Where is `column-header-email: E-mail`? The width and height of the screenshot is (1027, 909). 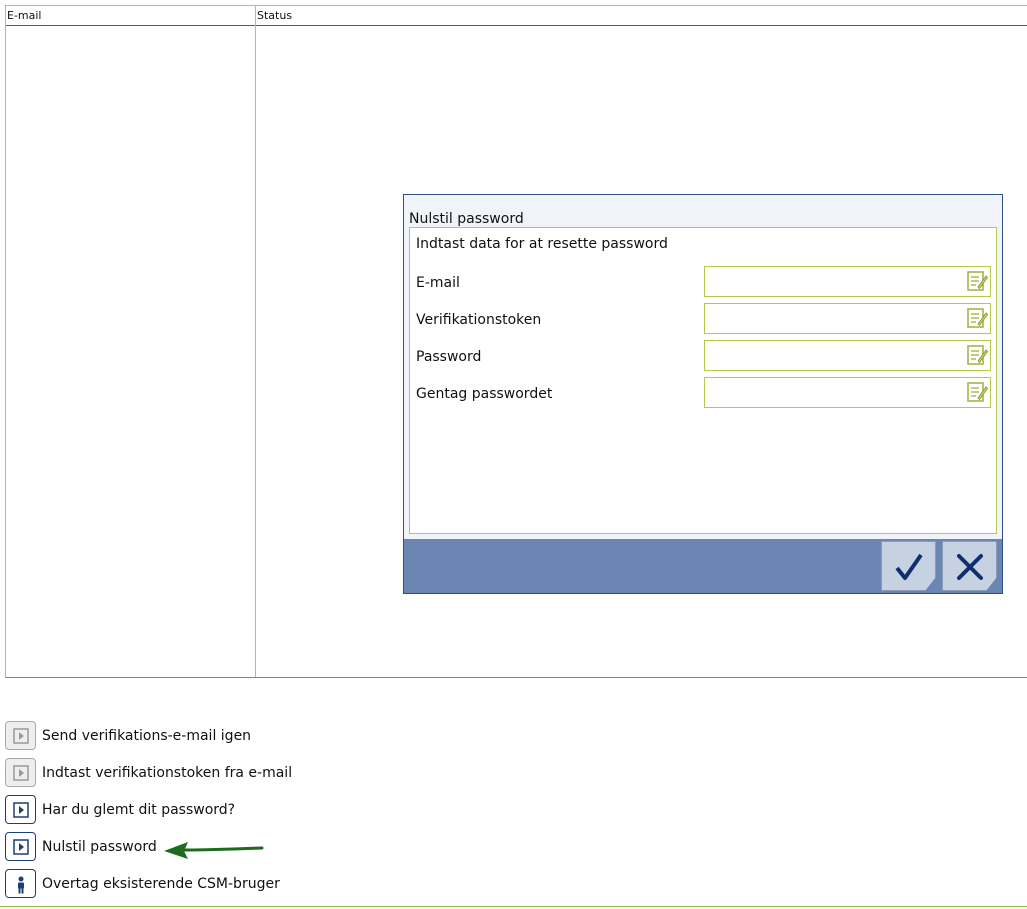
column-header-email: E-mail is located at coordinates (24, 15).